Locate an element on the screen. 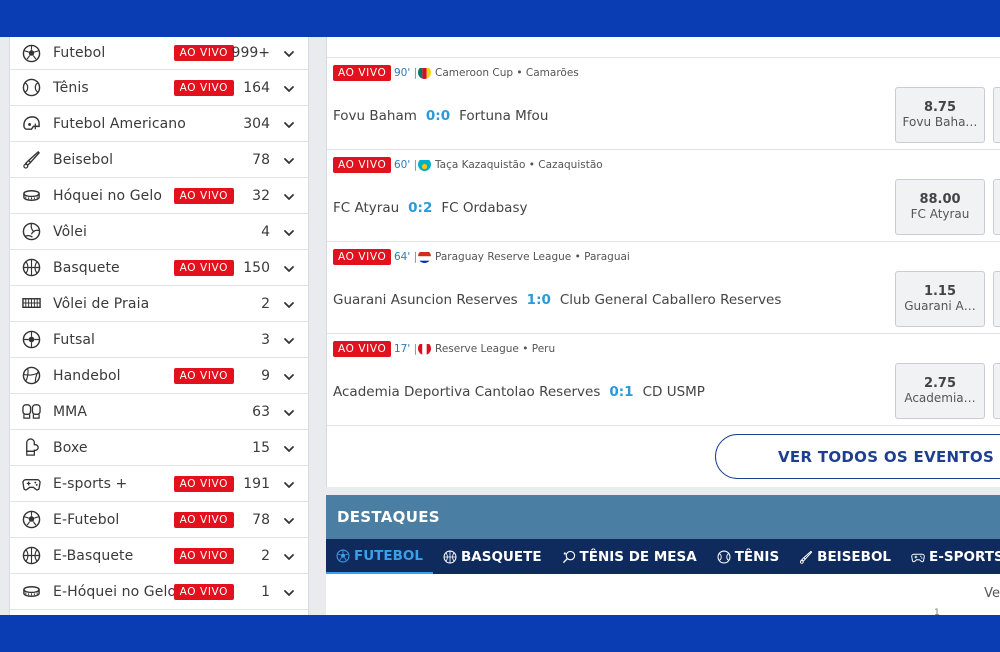  sidebar-item-futebol: Futebol AO VIVO 999+ is located at coordinates (159, 53).